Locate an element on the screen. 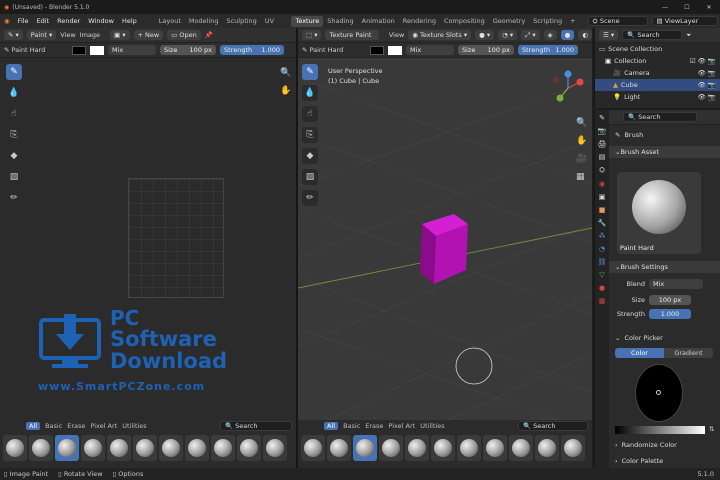 The image size is (720, 480). viewport-secondary-color is located at coordinates (395, 50).